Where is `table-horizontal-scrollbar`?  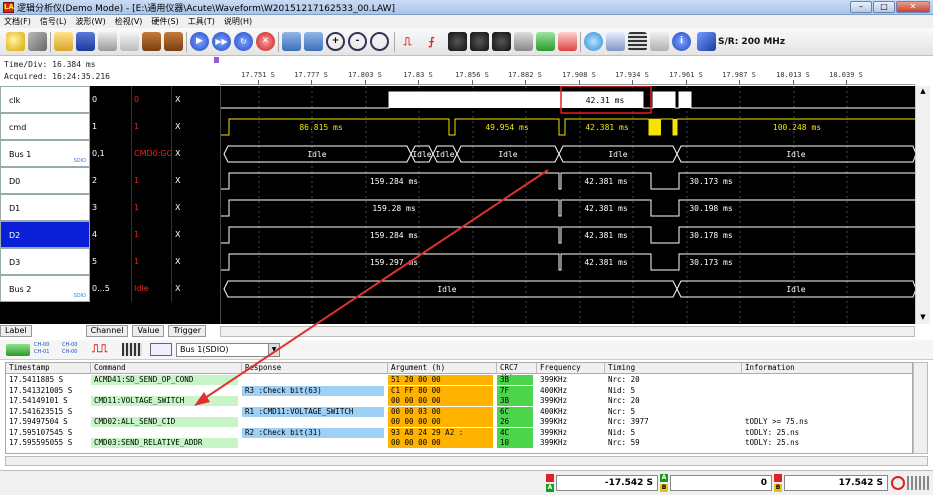 table-horizontal-scrollbar is located at coordinates (466, 461).